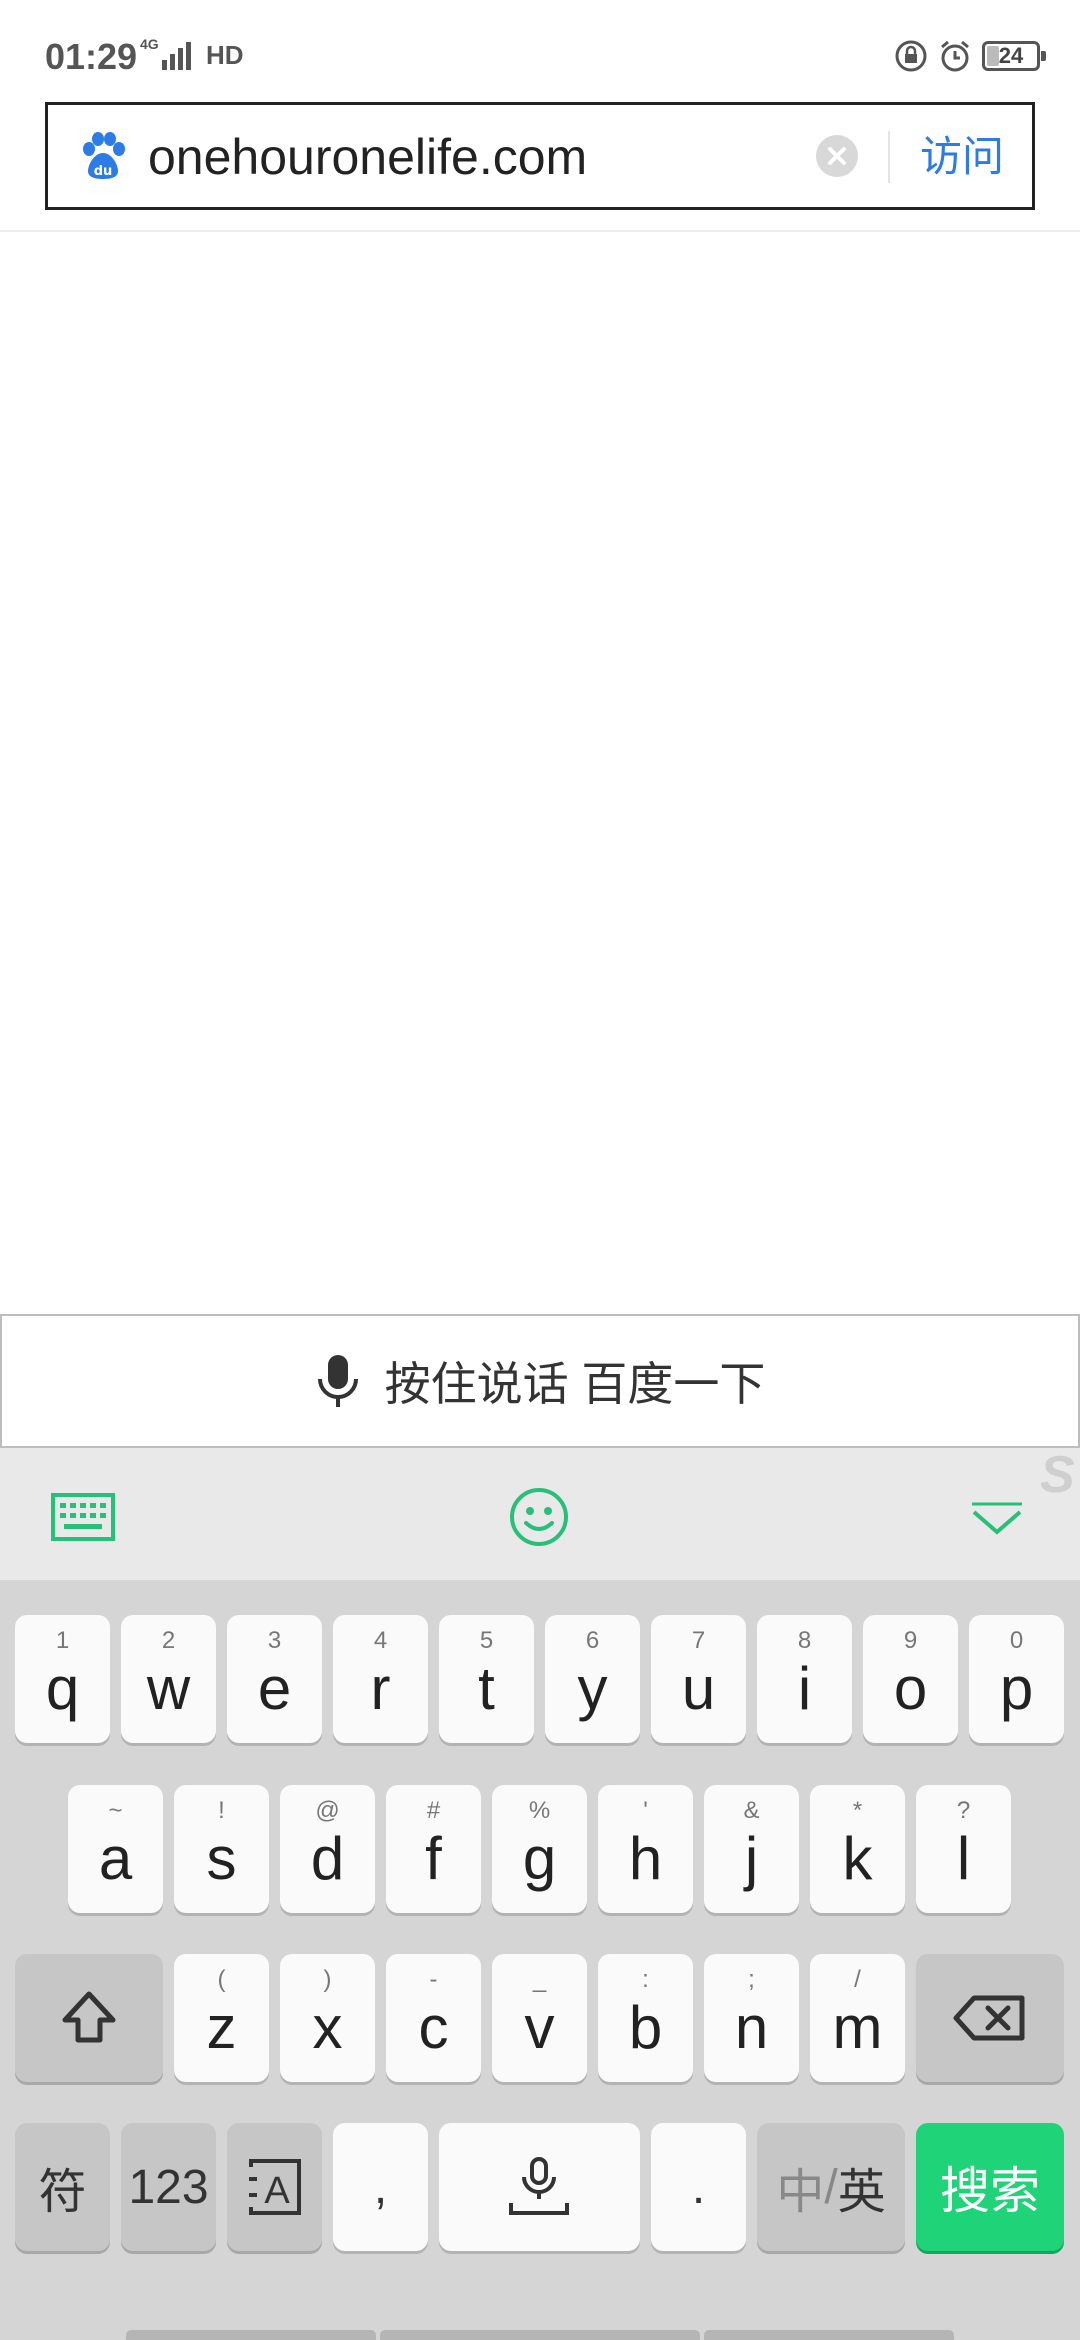 This screenshot has width=1080, height=2340. I want to click on comma-key: ,, so click(380, 2187).